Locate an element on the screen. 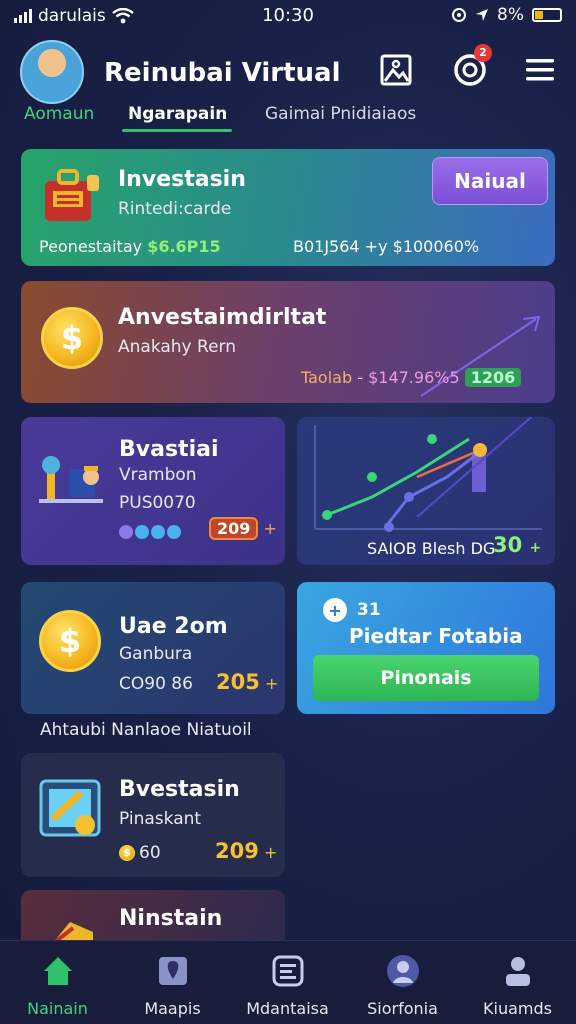 This screenshot has width=576, height=1024. nav-item-home: Nainain is located at coordinates (57, 982).